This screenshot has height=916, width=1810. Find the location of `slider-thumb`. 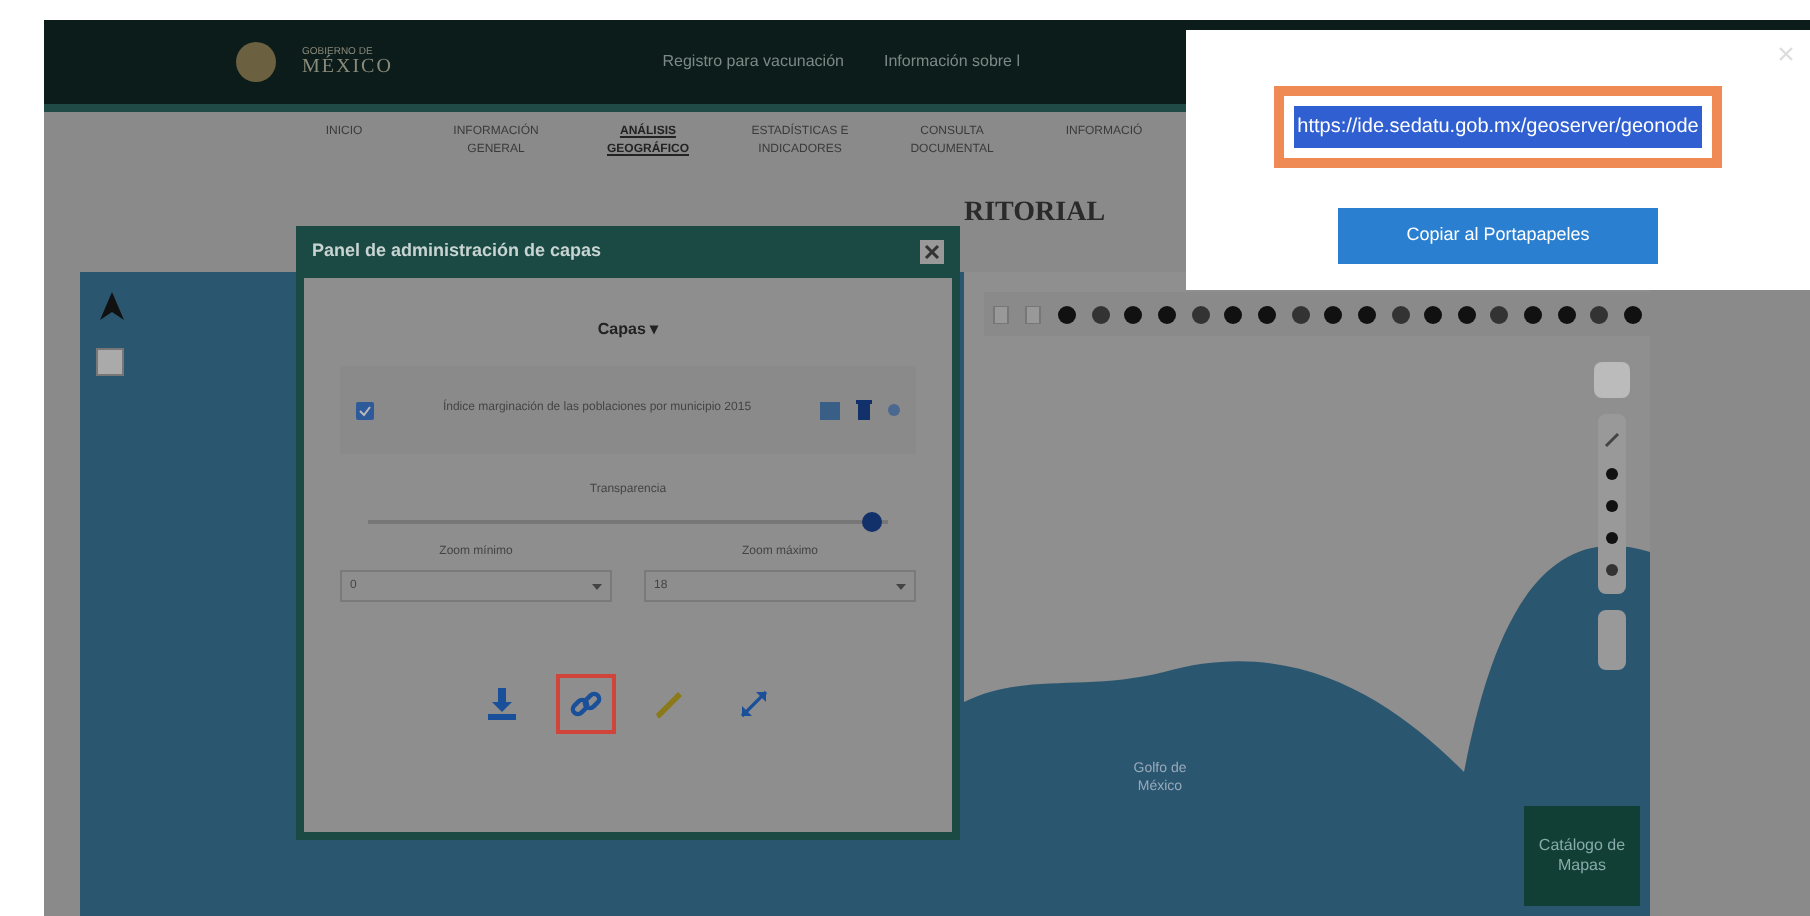

slider-thumb is located at coordinates (872, 522).